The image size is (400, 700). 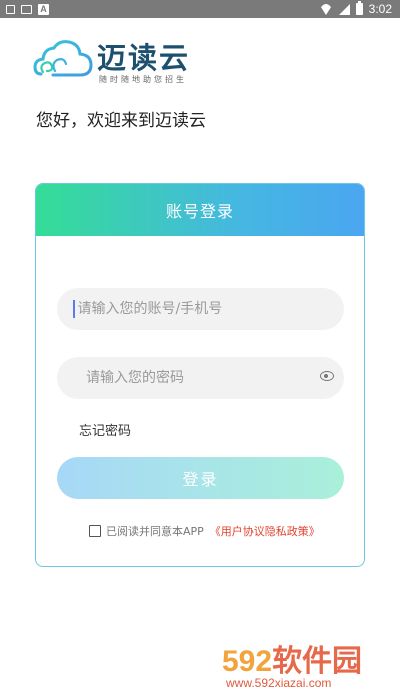 I want to click on site-watermark: 592软件园 www.592xiazai.com, so click(x=302, y=666).